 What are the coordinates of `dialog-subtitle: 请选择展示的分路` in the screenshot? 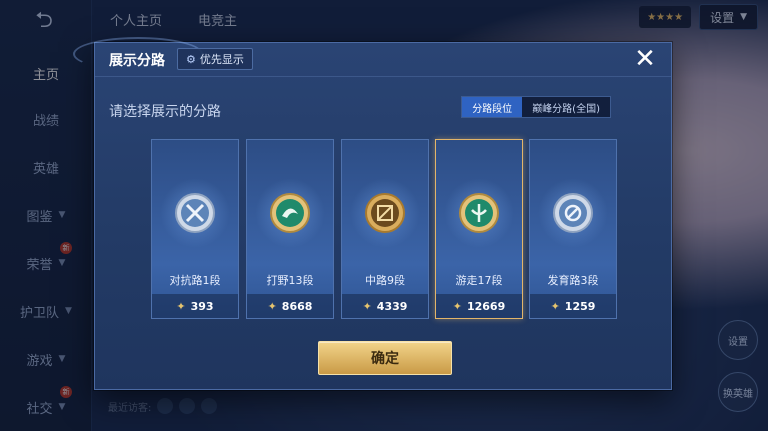 It's located at (165, 112).